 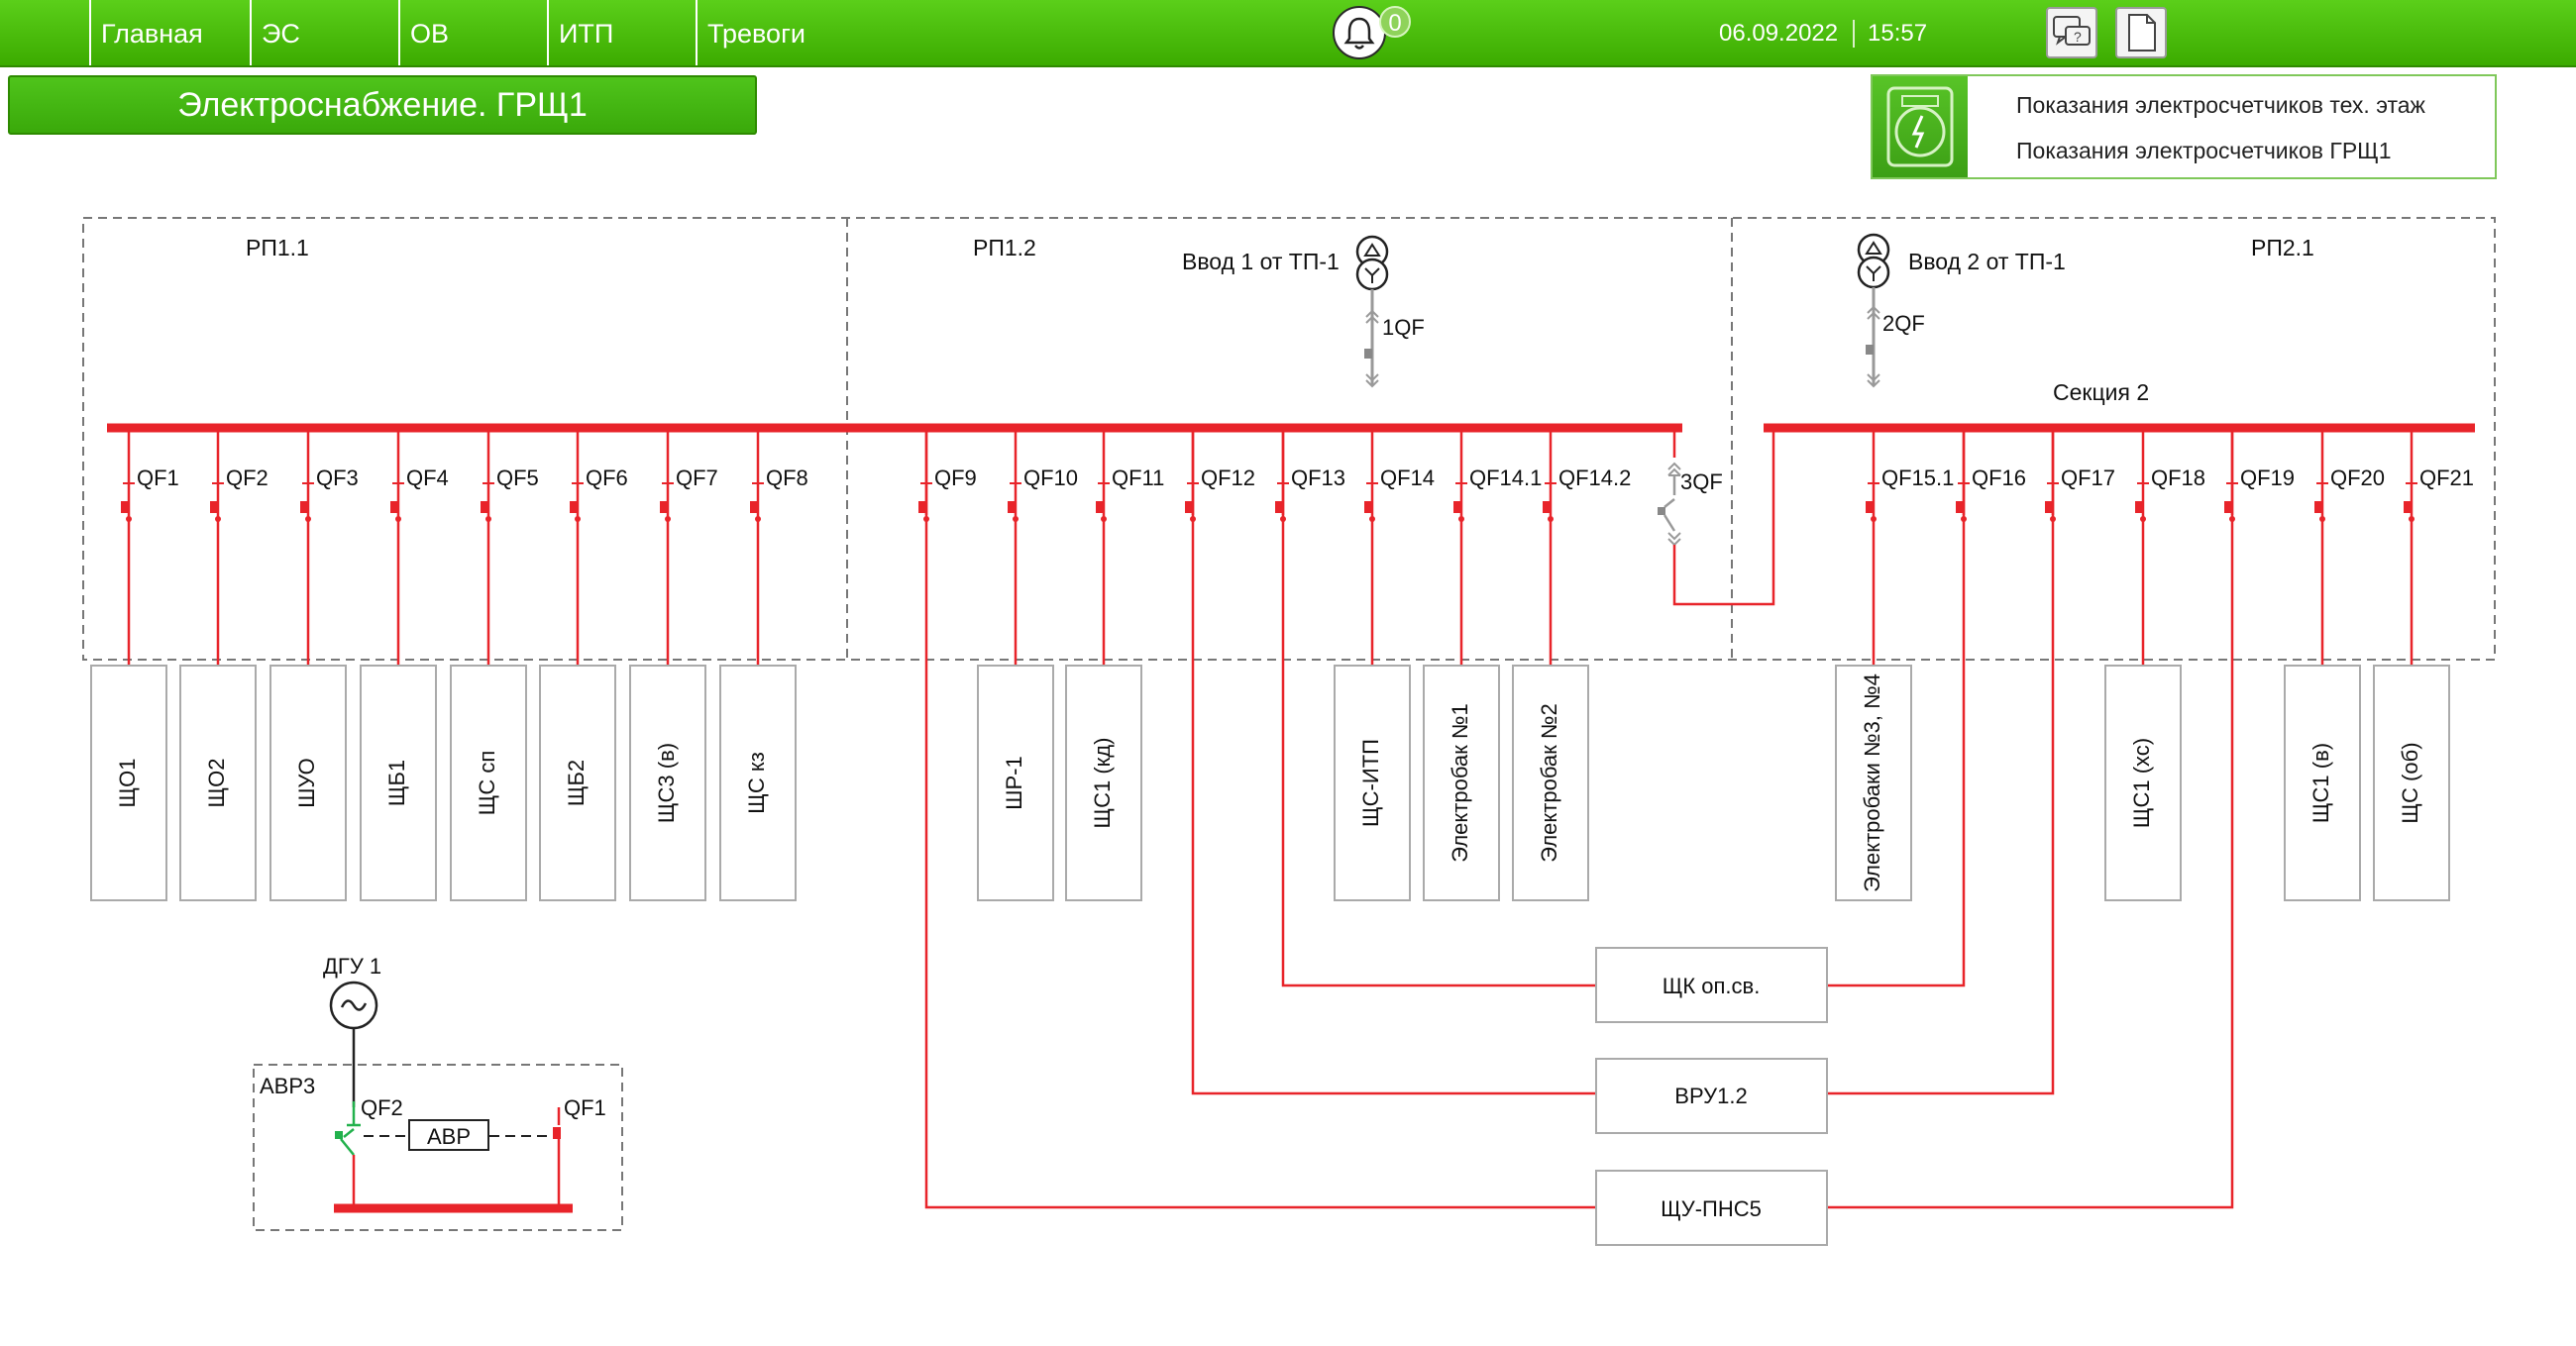 What do you see at coordinates (2154, 664) in the screenshot?
I see `feeder-qf18: QF18 ЩС1 (хс)` at bounding box center [2154, 664].